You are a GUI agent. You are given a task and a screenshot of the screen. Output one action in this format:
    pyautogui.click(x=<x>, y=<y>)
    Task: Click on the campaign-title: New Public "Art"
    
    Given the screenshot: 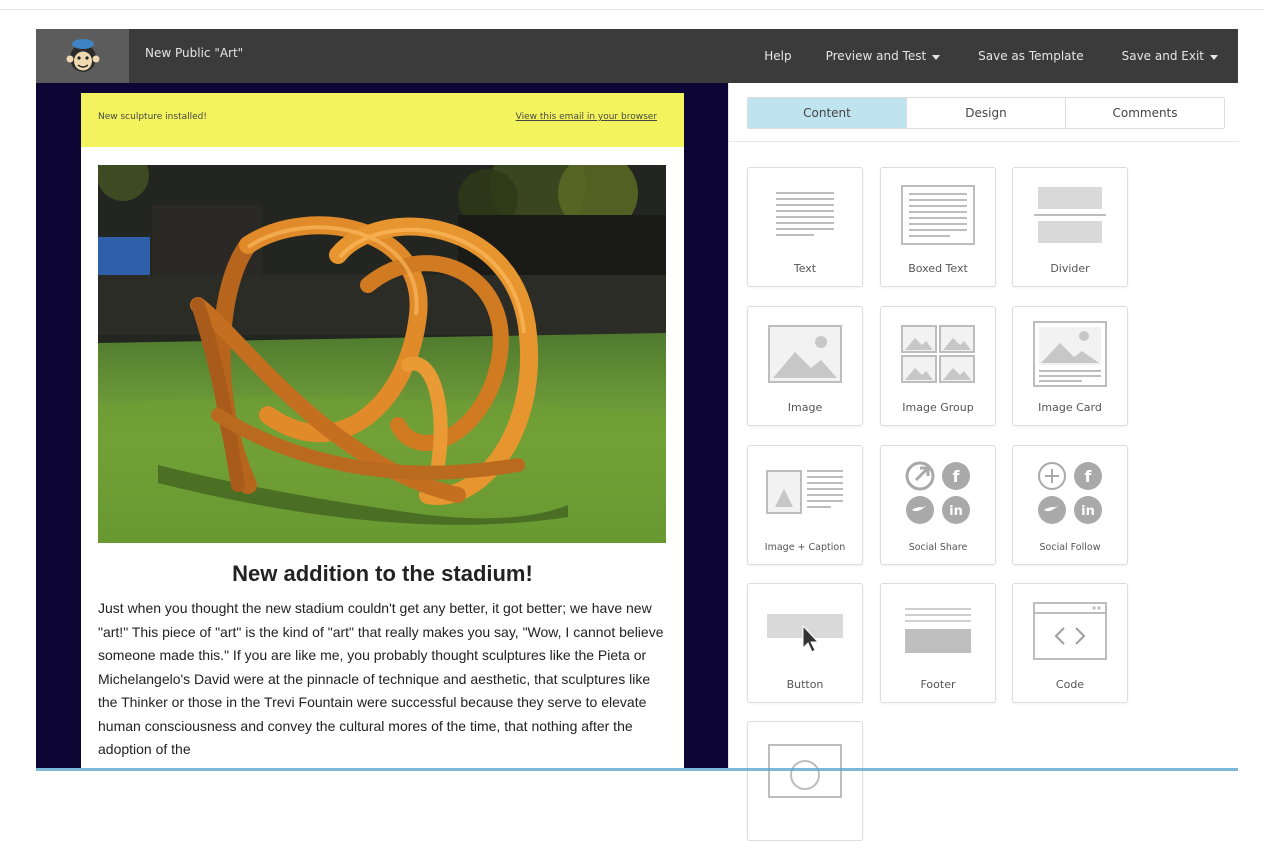 What is the action you would take?
    pyautogui.click(x=194, y=53)
    